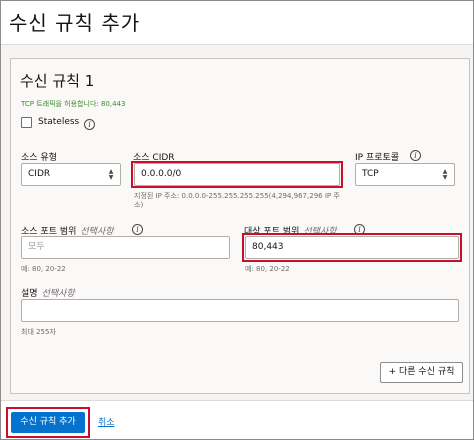 Image resolution: width=474 pixels, height=440 pixels. What do you see at coordinates (352, 247) in the screenshot?
I see `dest-port-highlight` at bounding box center [352, 247].